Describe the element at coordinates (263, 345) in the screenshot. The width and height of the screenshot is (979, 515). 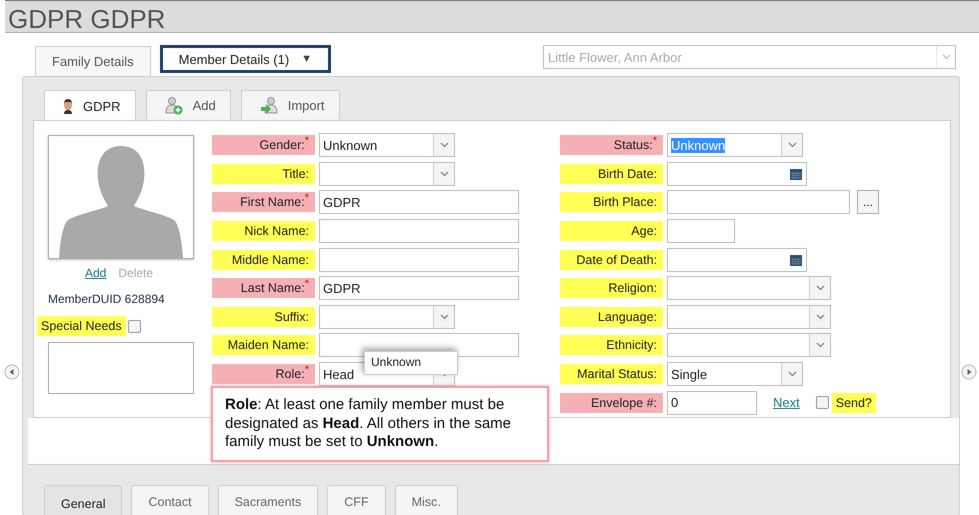
I see `field-label: Maiden Name:` at that location.